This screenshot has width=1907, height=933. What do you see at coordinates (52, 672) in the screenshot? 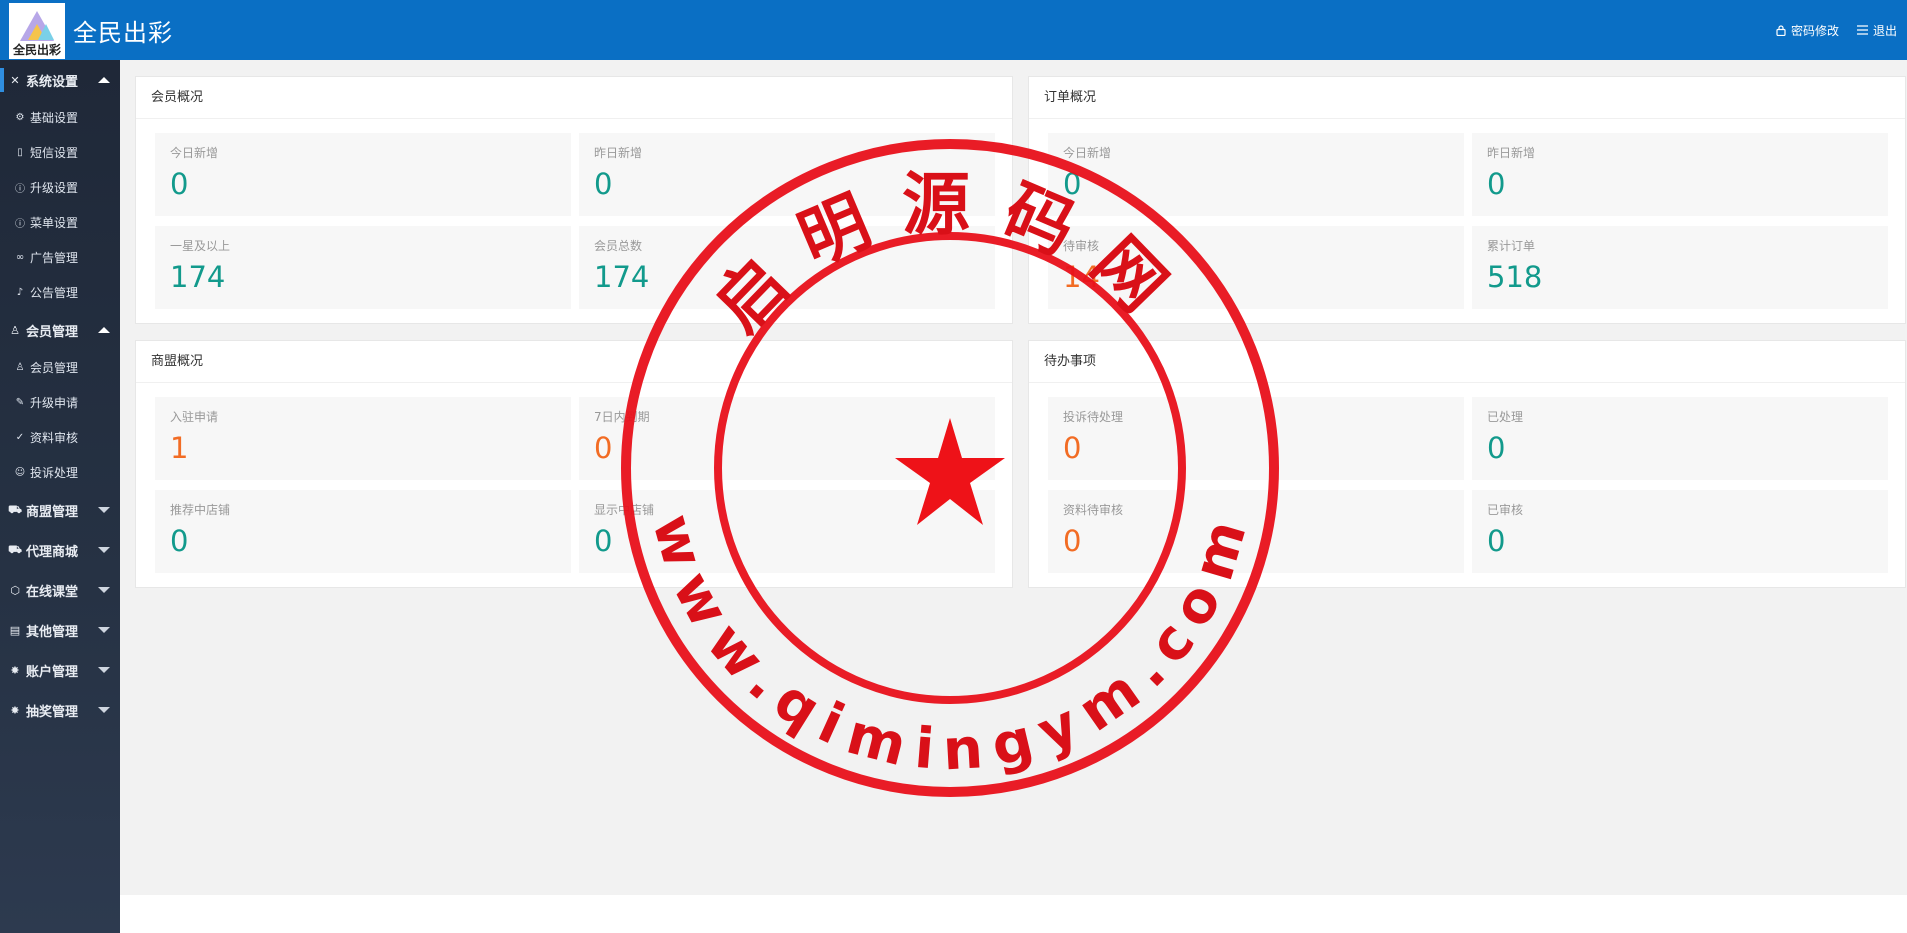
I see `sidebar-group-label: 账户管理` at bounding box center [52, 672].